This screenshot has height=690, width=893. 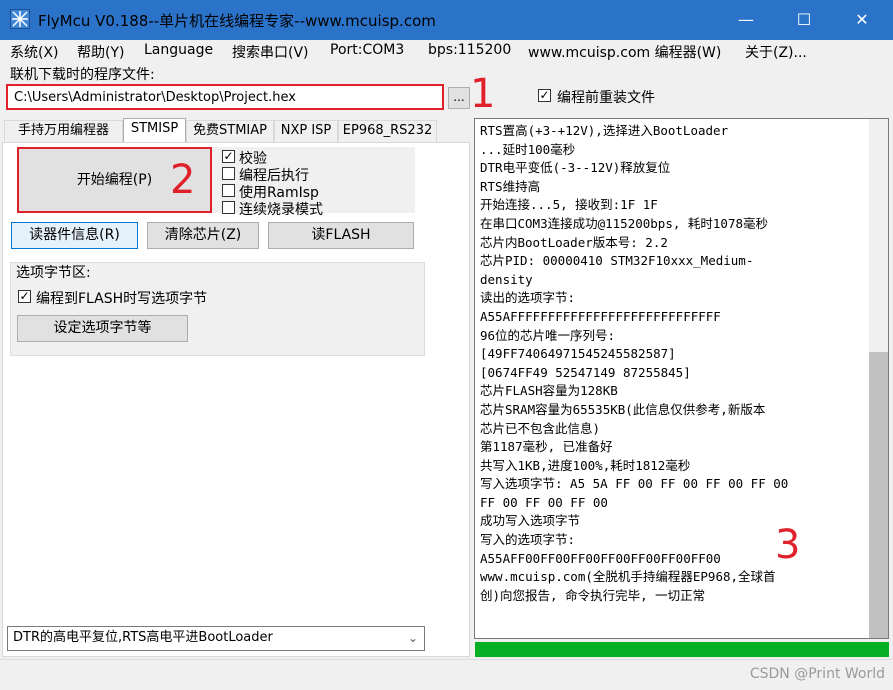 What do you see at coordinates (578, 354) in the screenshot?
I see `log-line: [49FF74064971545245582587]` at bounding box center [578, 354].